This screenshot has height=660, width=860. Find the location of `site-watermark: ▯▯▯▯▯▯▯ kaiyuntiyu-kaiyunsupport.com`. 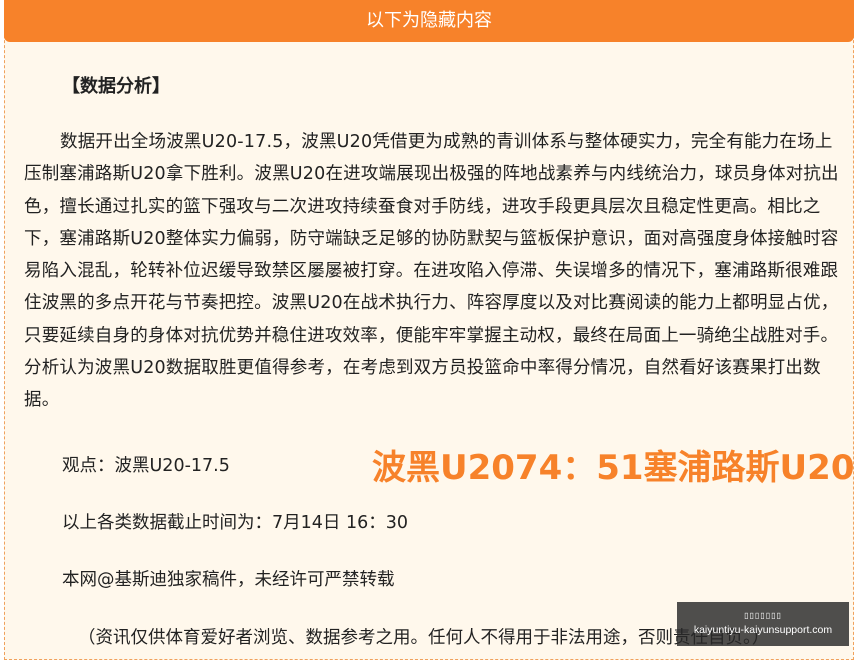

site-watermark: ▯▯▯▯▯▯▯ kaiyuntiyu-kaiyunsupport.com is located at coordinates (763, 624).